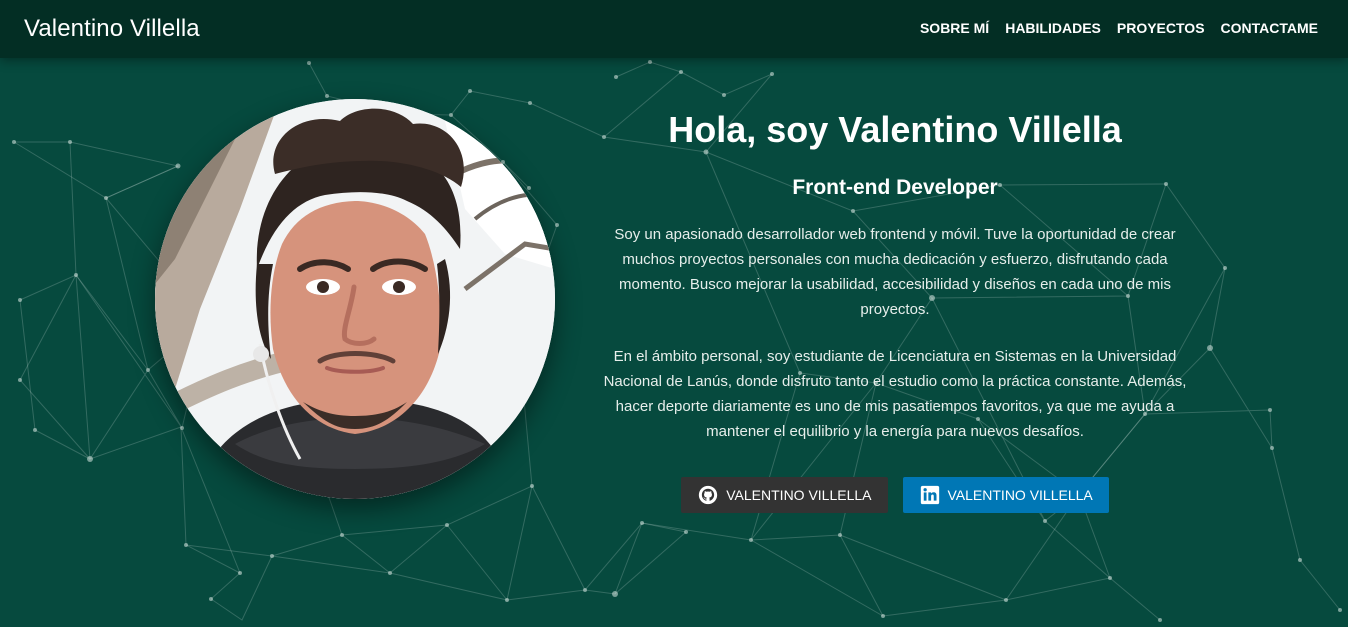 The height and width of the screenshot is (627, 1348). Describe the element at coordinates (895, 129) in the screenshot. I see `hero-title: Hola, soy Valentino Villella` at that location.